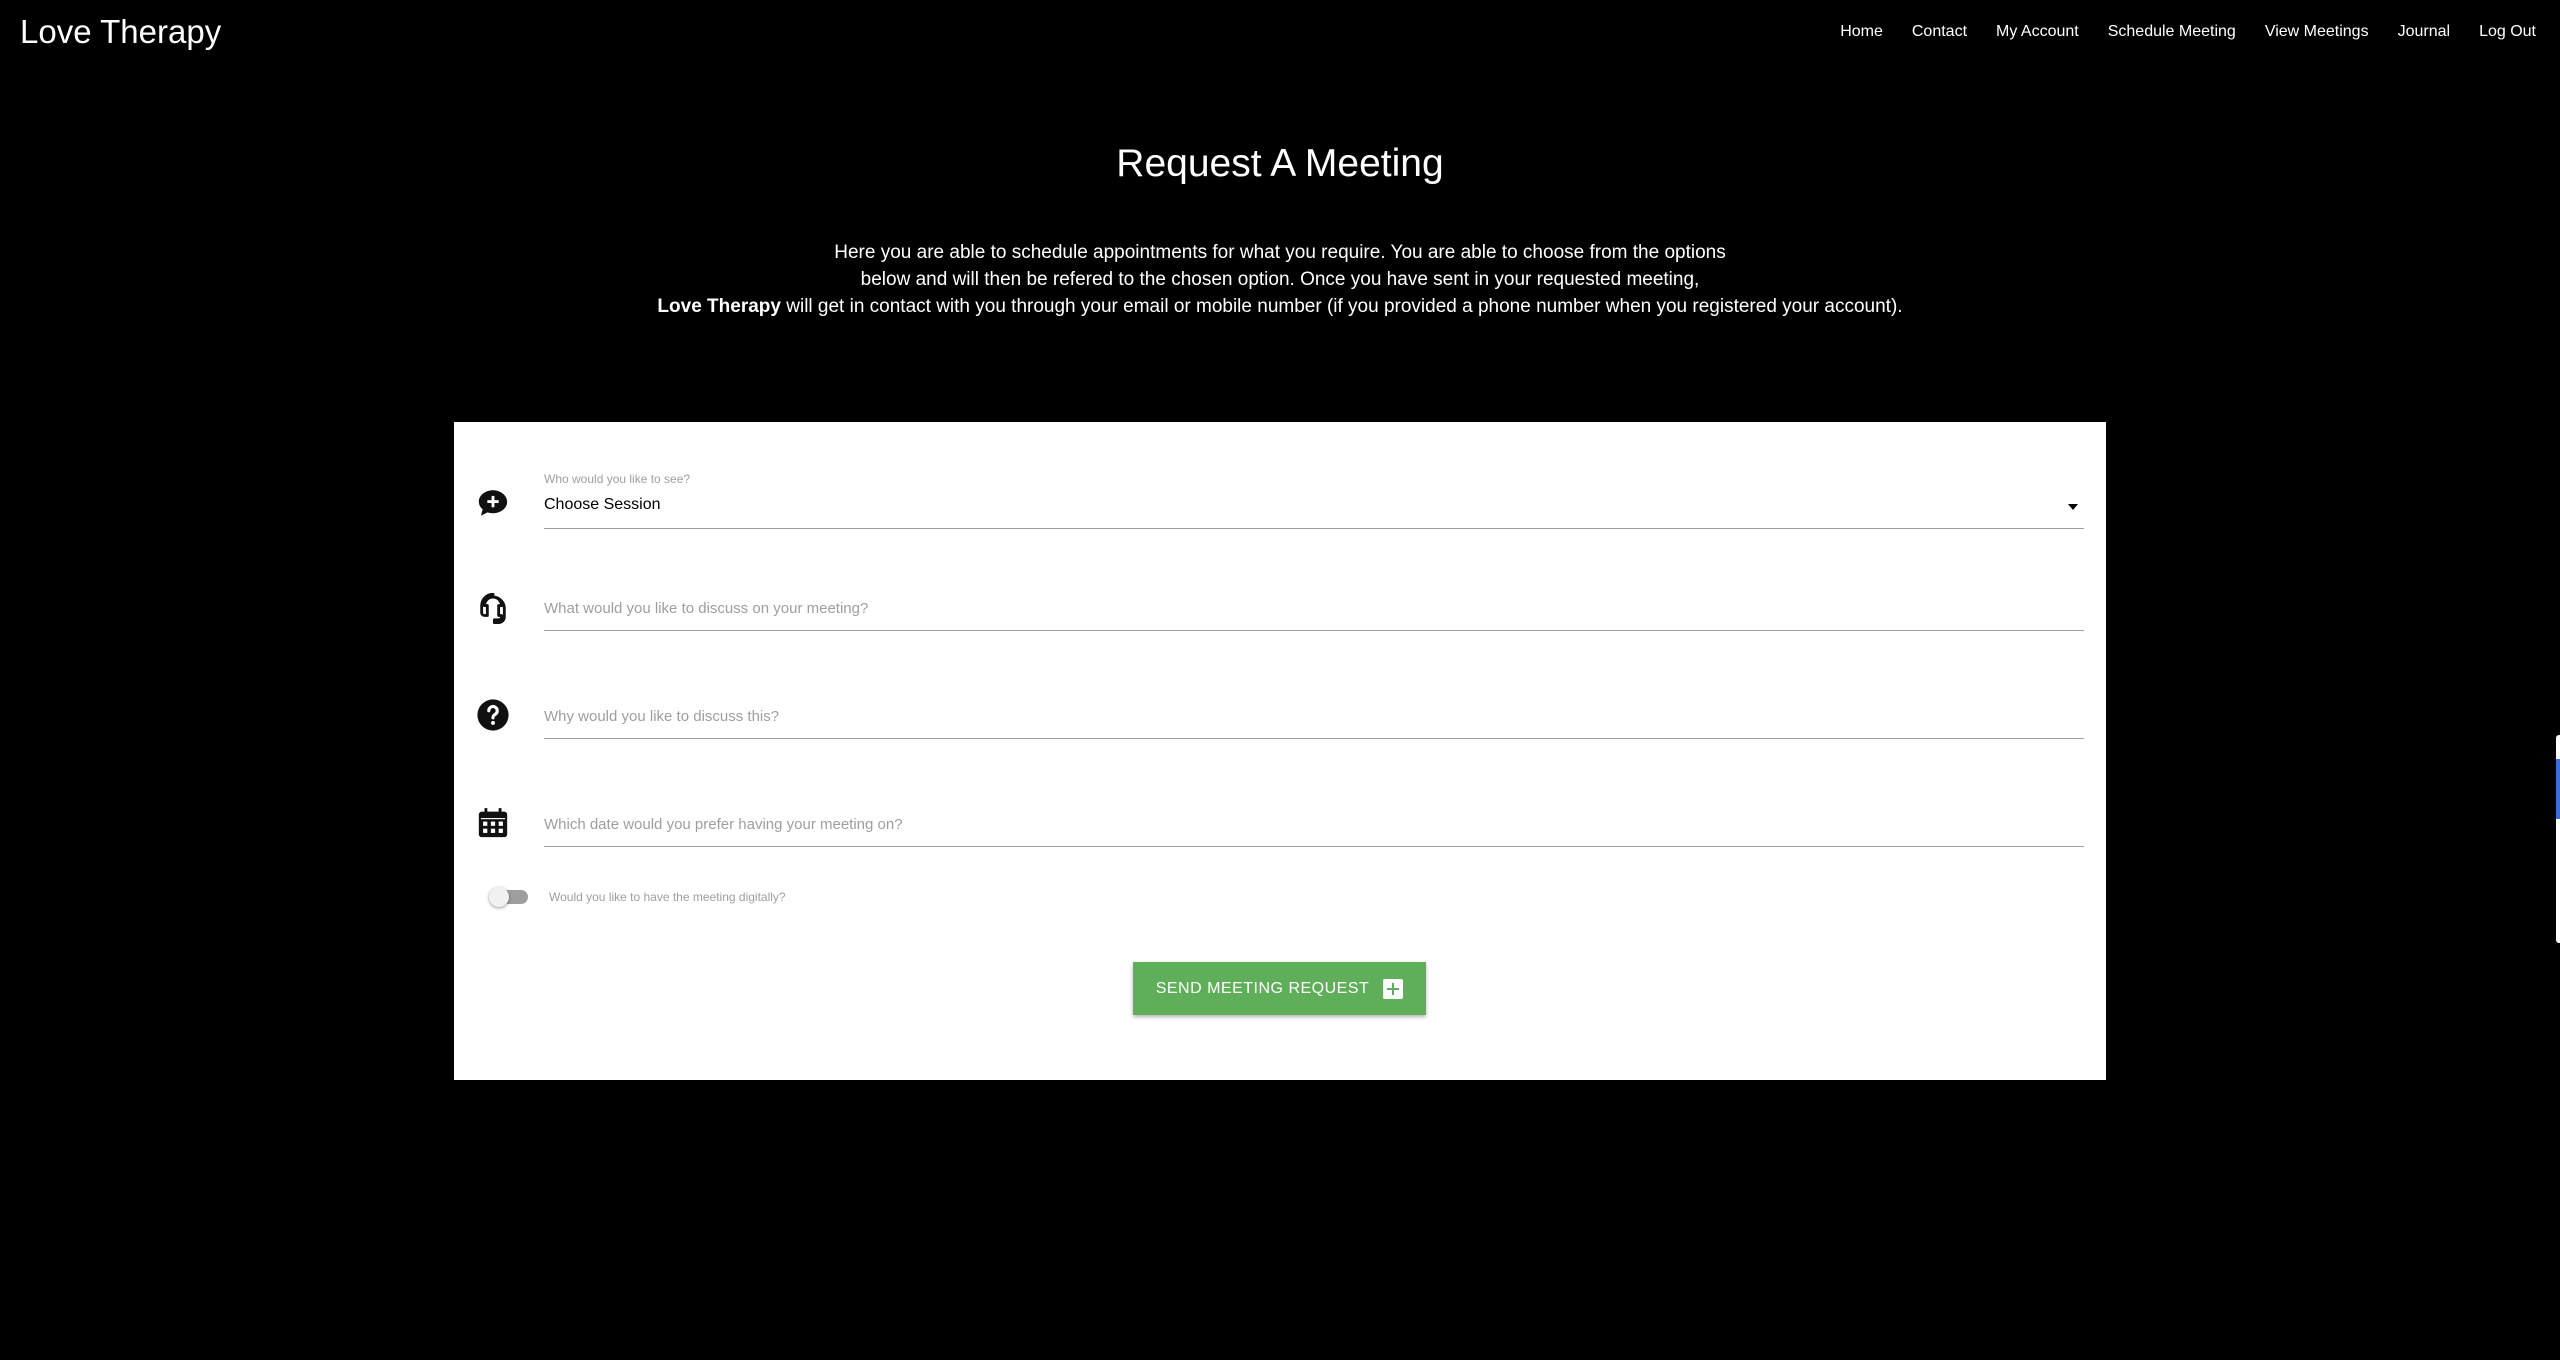  Describe the element at coordinates (2424, 32) in the screenshot. I see `nav-journal: Journal` at that location.